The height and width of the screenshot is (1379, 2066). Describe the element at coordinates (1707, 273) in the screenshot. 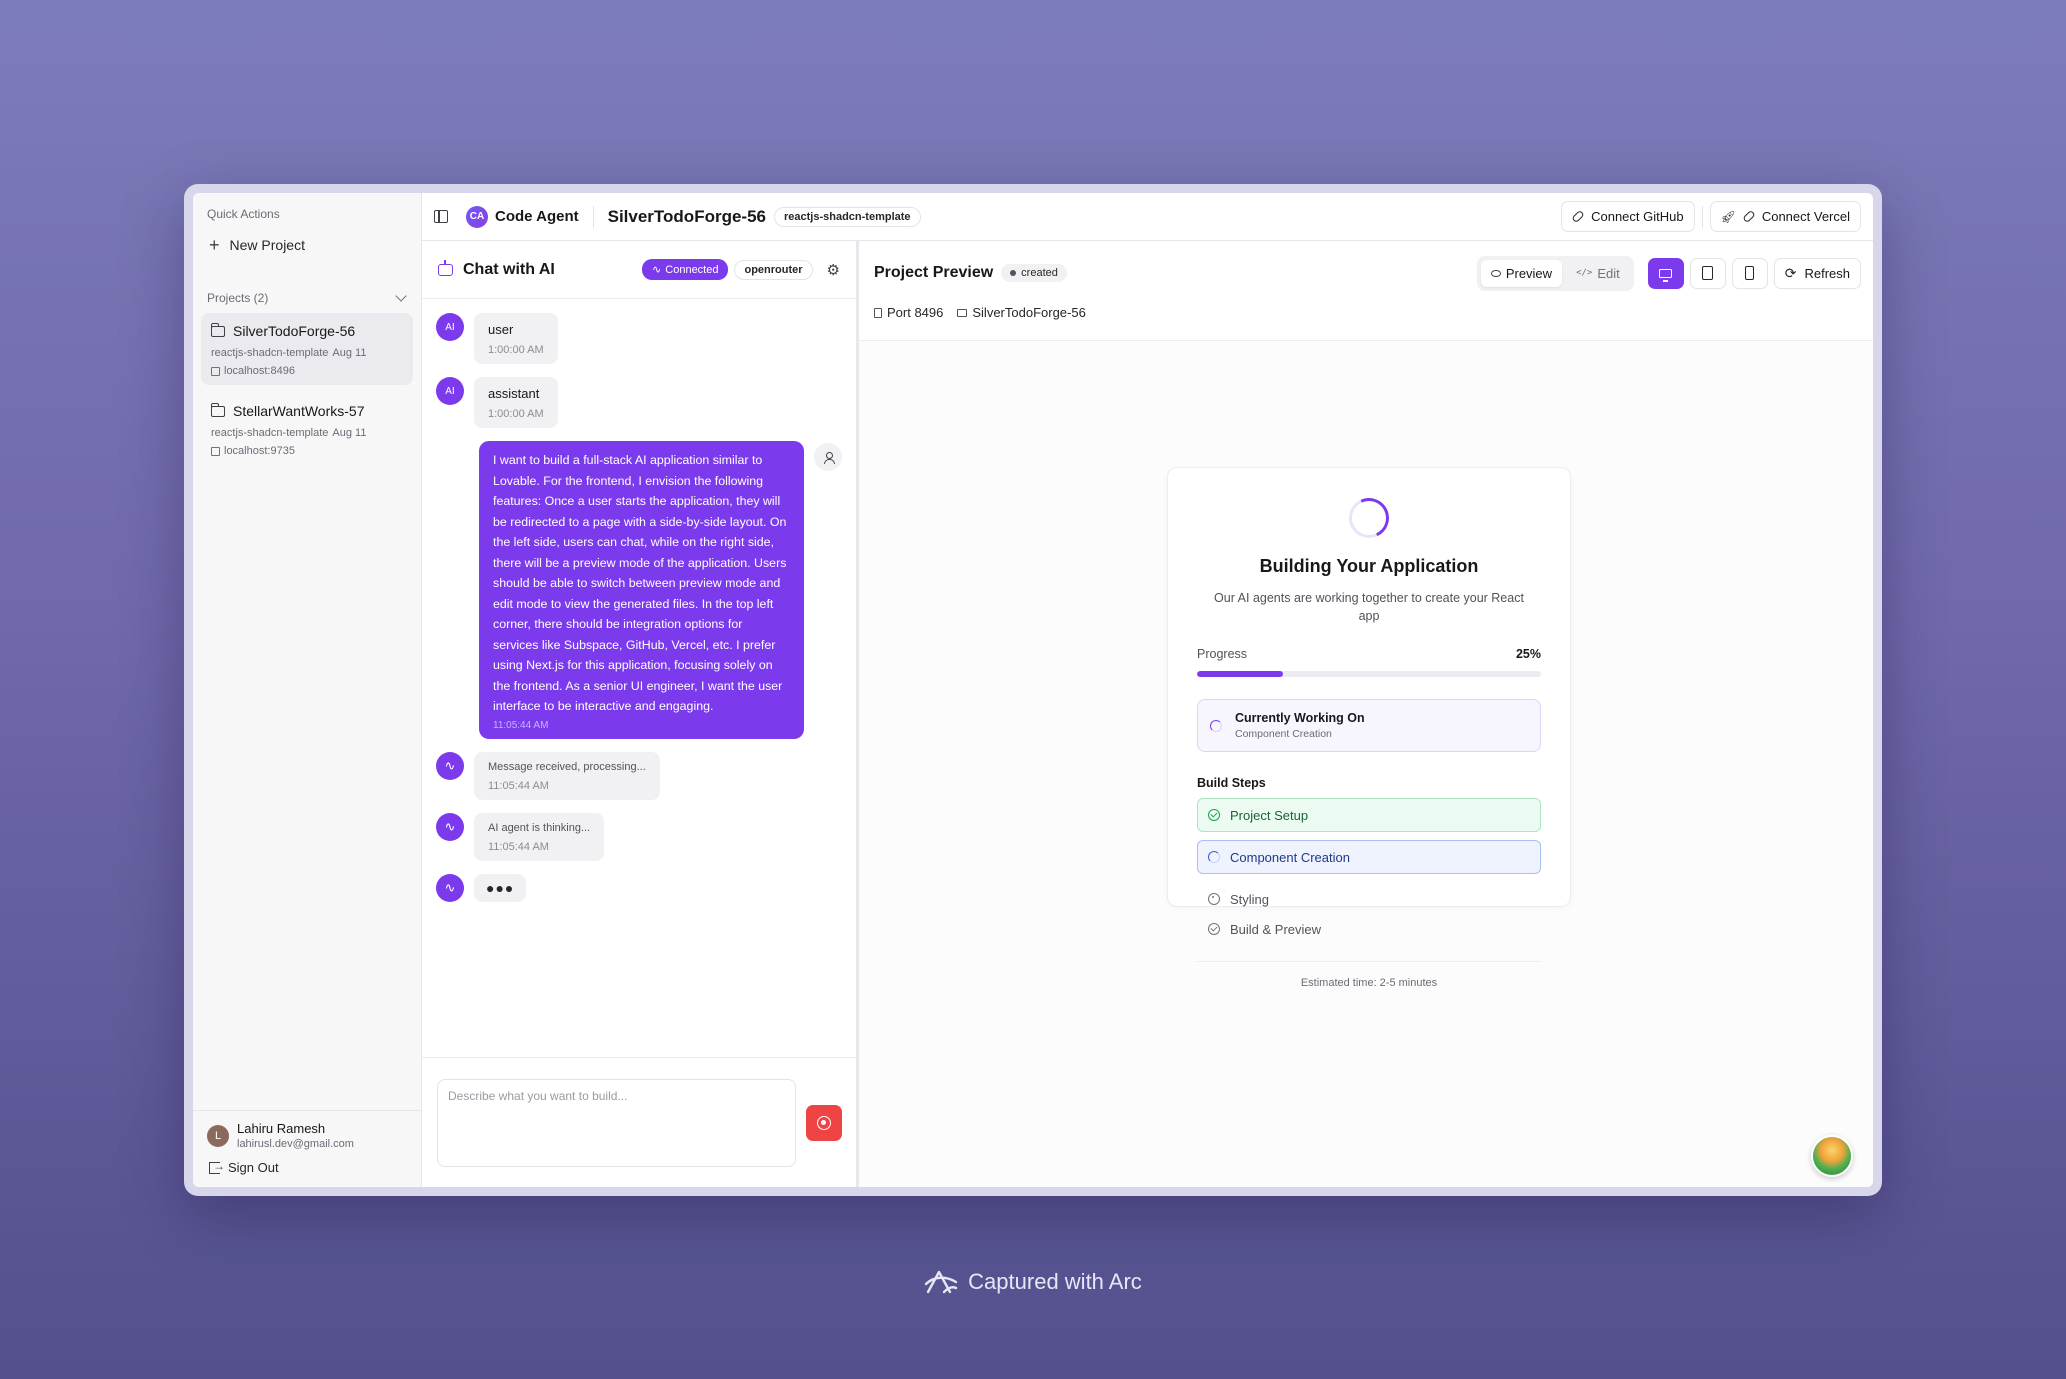

I see `tablet-view-button` at that location.